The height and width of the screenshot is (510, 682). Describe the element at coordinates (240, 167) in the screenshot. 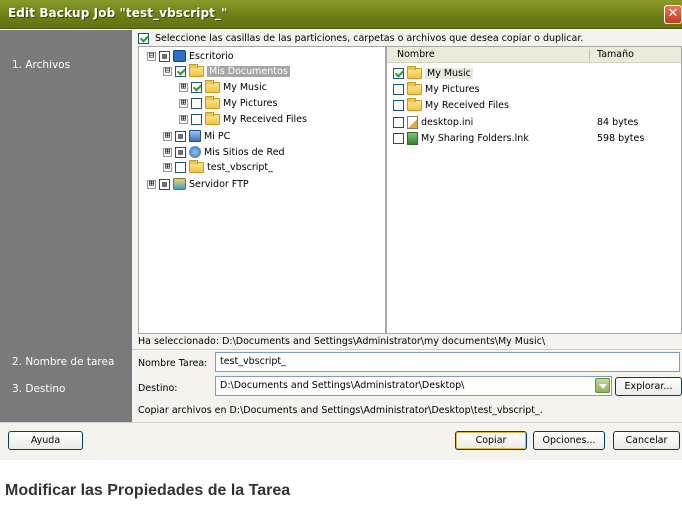

I see `tree-node-label: test_vbscript_` at that location.